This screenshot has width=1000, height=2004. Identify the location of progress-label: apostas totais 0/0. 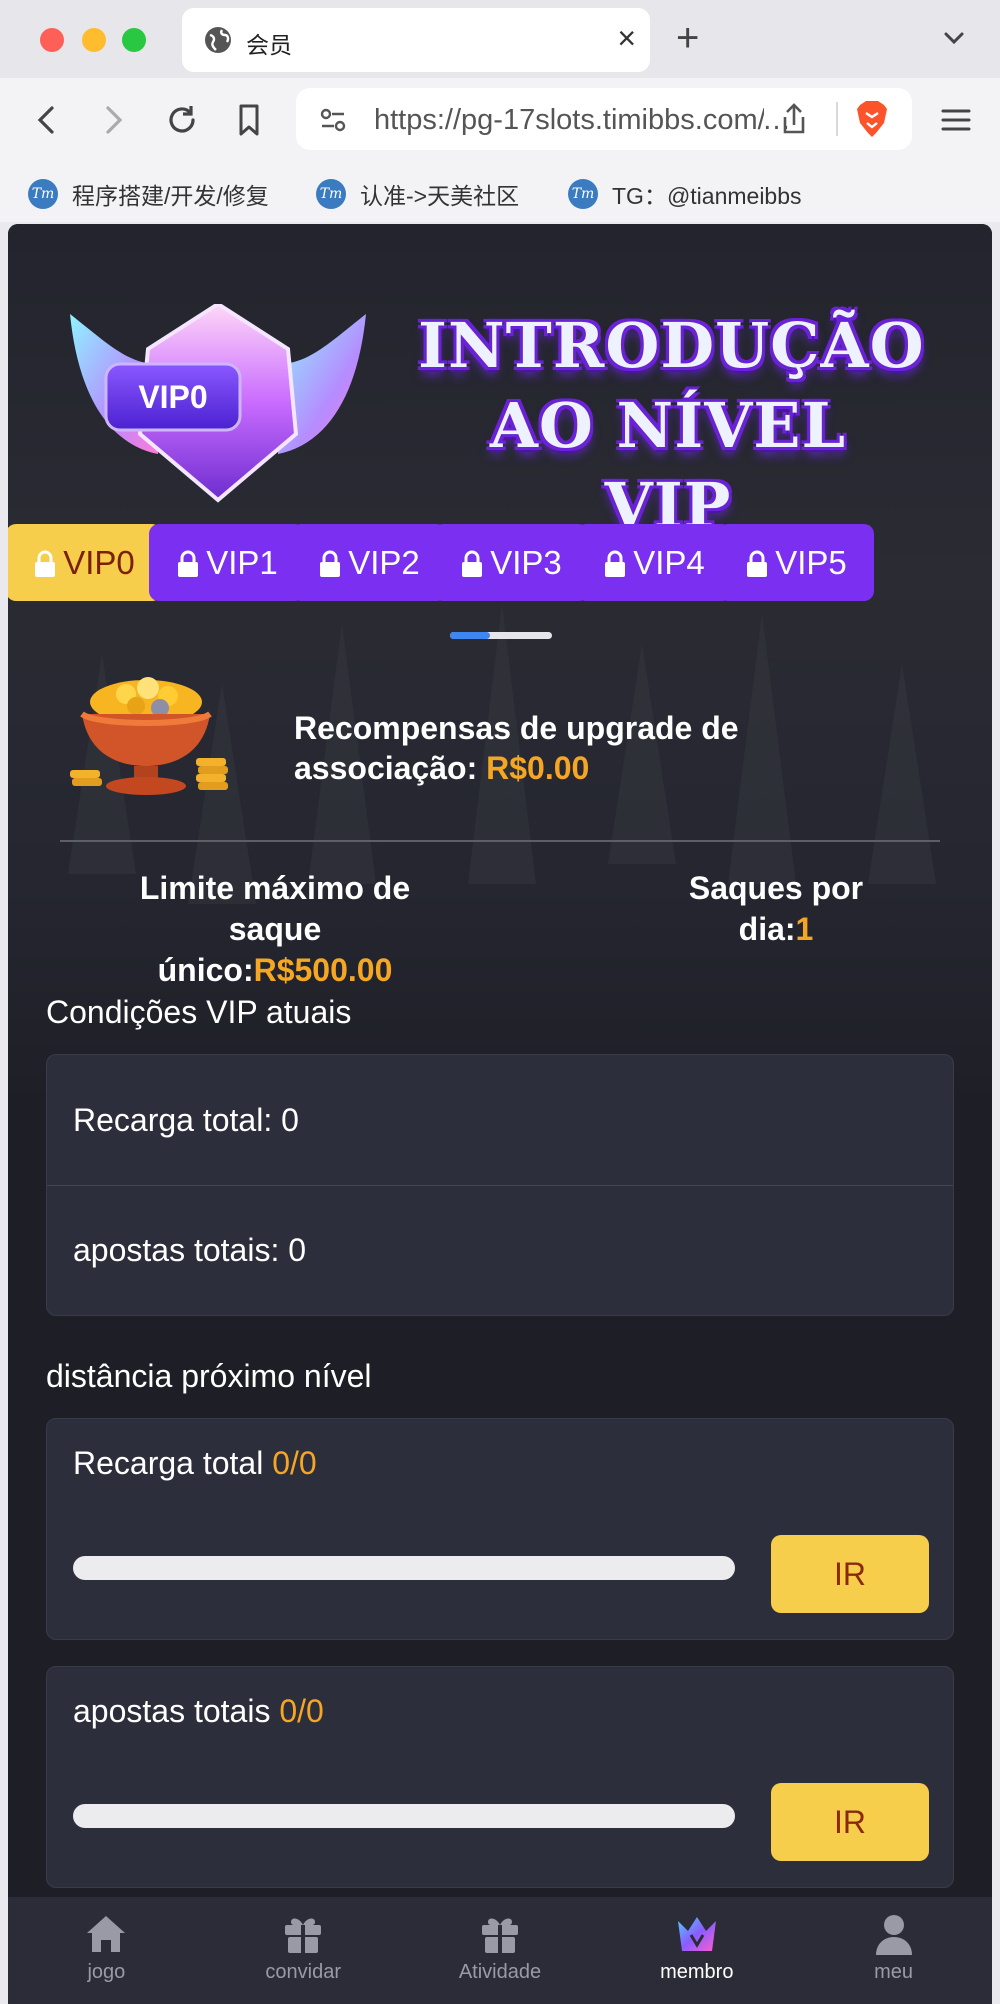
(198, 1711).